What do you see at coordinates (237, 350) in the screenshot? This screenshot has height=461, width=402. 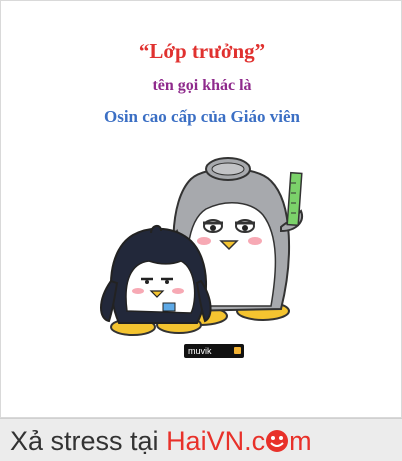 I see `logo-square-icon` at bounding box center [237, 350].